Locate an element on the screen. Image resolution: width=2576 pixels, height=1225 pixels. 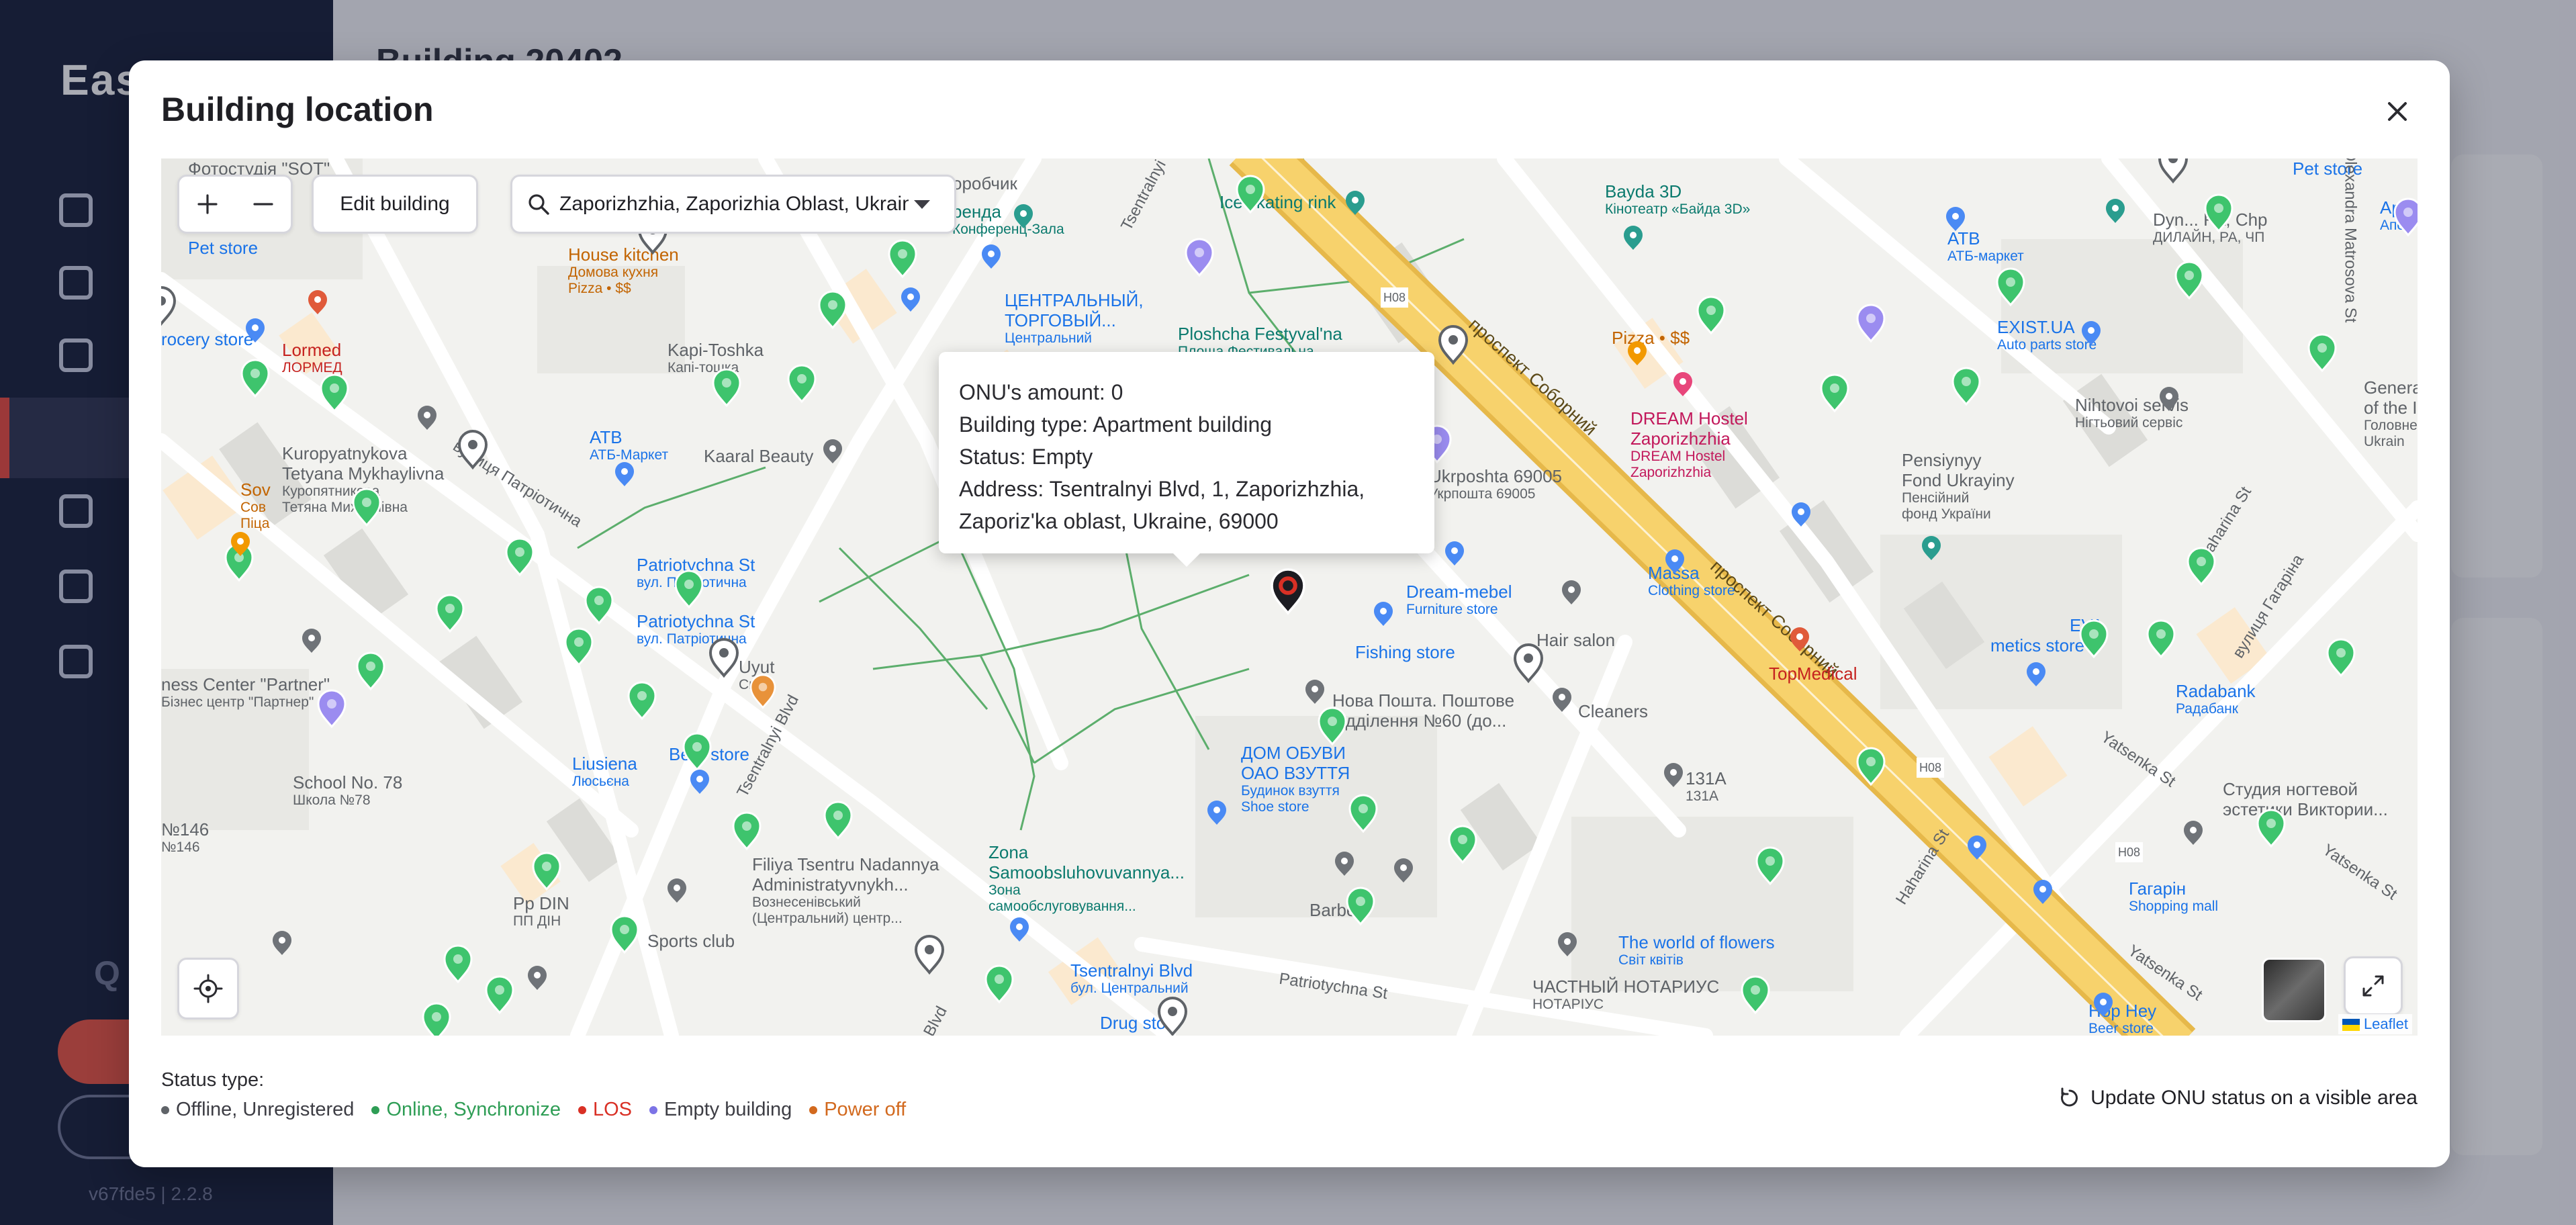
edit-building-button: Edit building is located at coordinates (395, 204).